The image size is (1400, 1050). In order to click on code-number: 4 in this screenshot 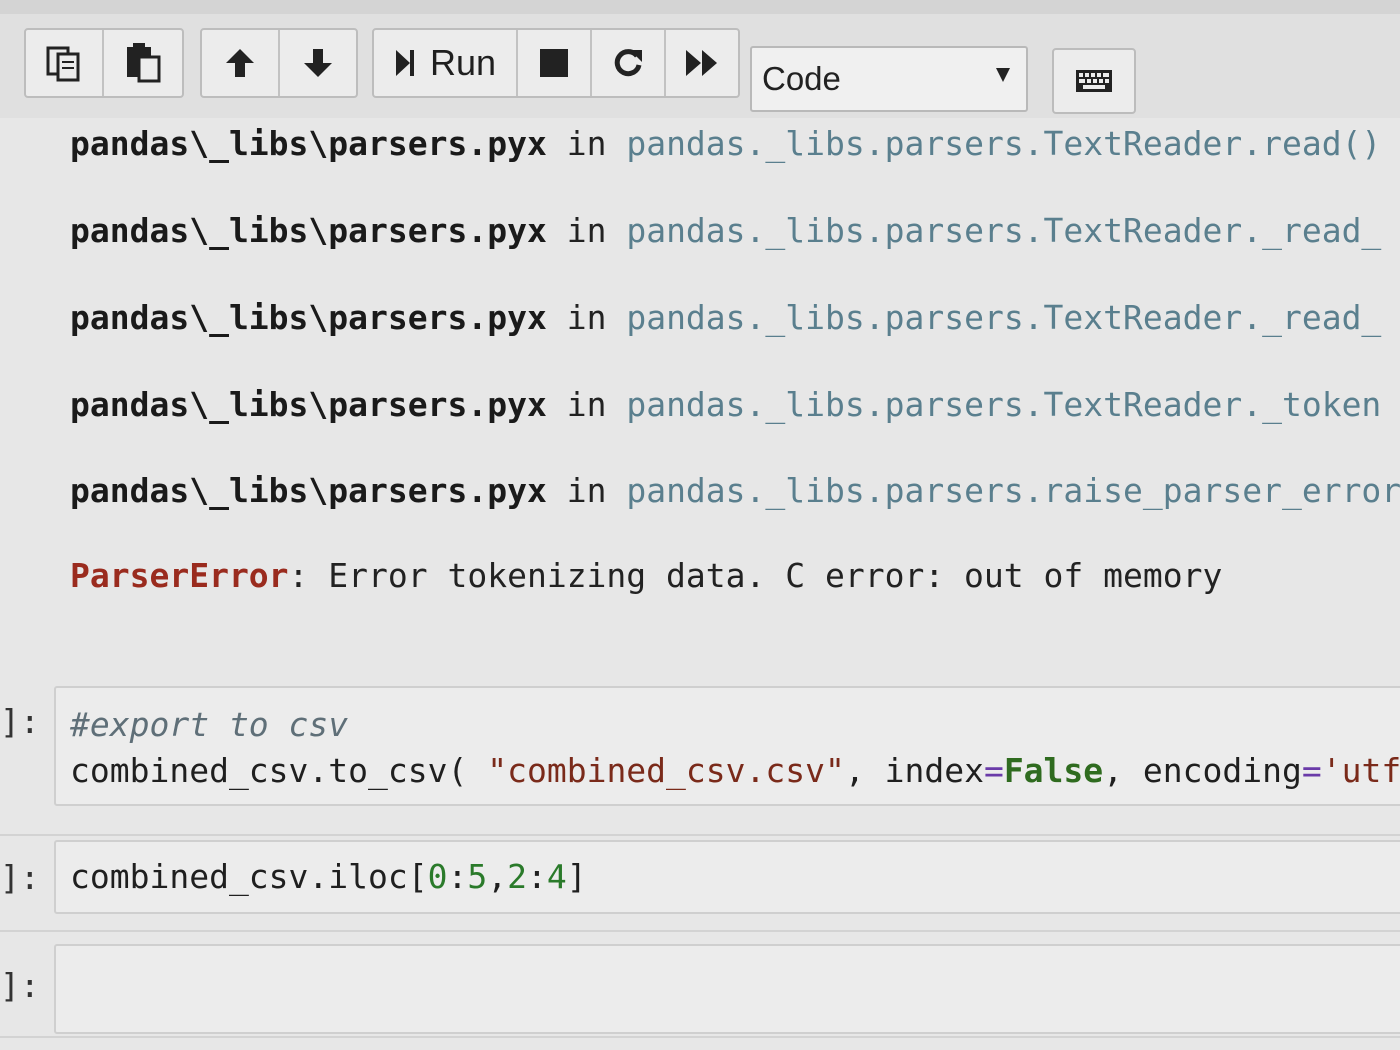, I will do `click(556, 876)`.